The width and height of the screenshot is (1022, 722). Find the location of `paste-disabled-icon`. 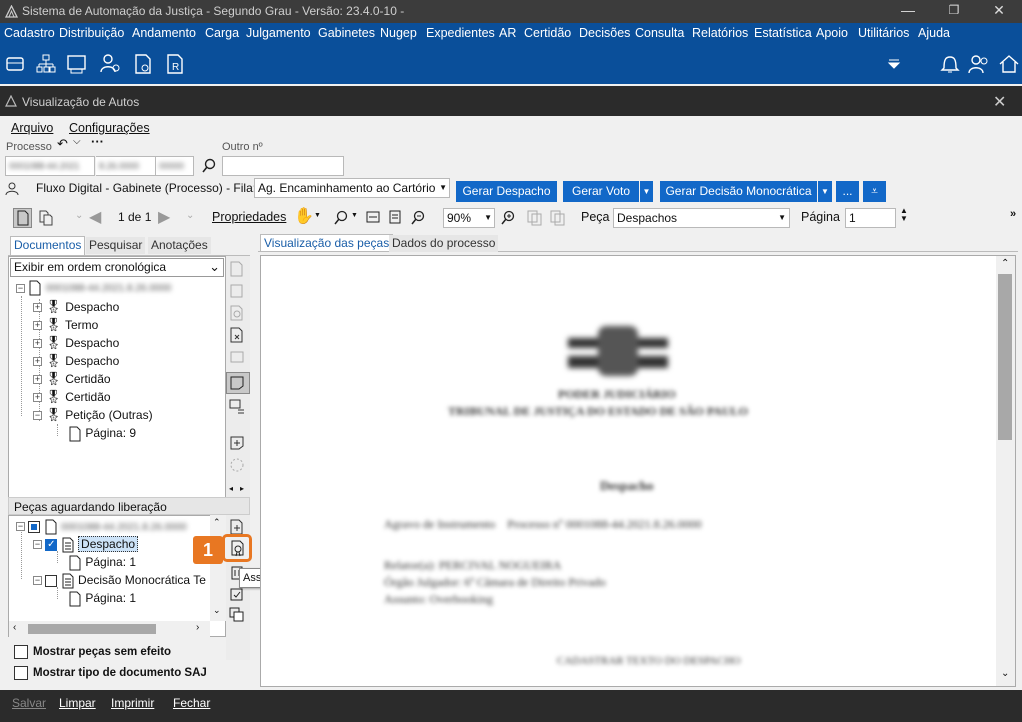

paste-disabled-icon is located at coordinates (558, 218).